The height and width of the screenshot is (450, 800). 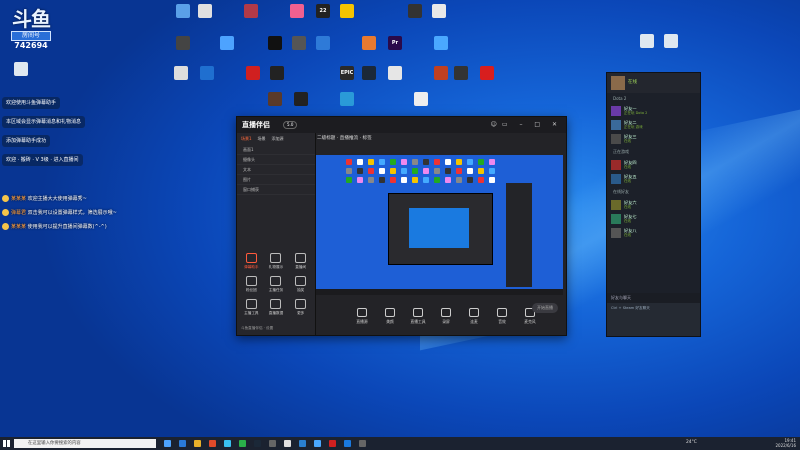 I want to click on friend-row: 好友五 在线, so click(x=655, y=179).